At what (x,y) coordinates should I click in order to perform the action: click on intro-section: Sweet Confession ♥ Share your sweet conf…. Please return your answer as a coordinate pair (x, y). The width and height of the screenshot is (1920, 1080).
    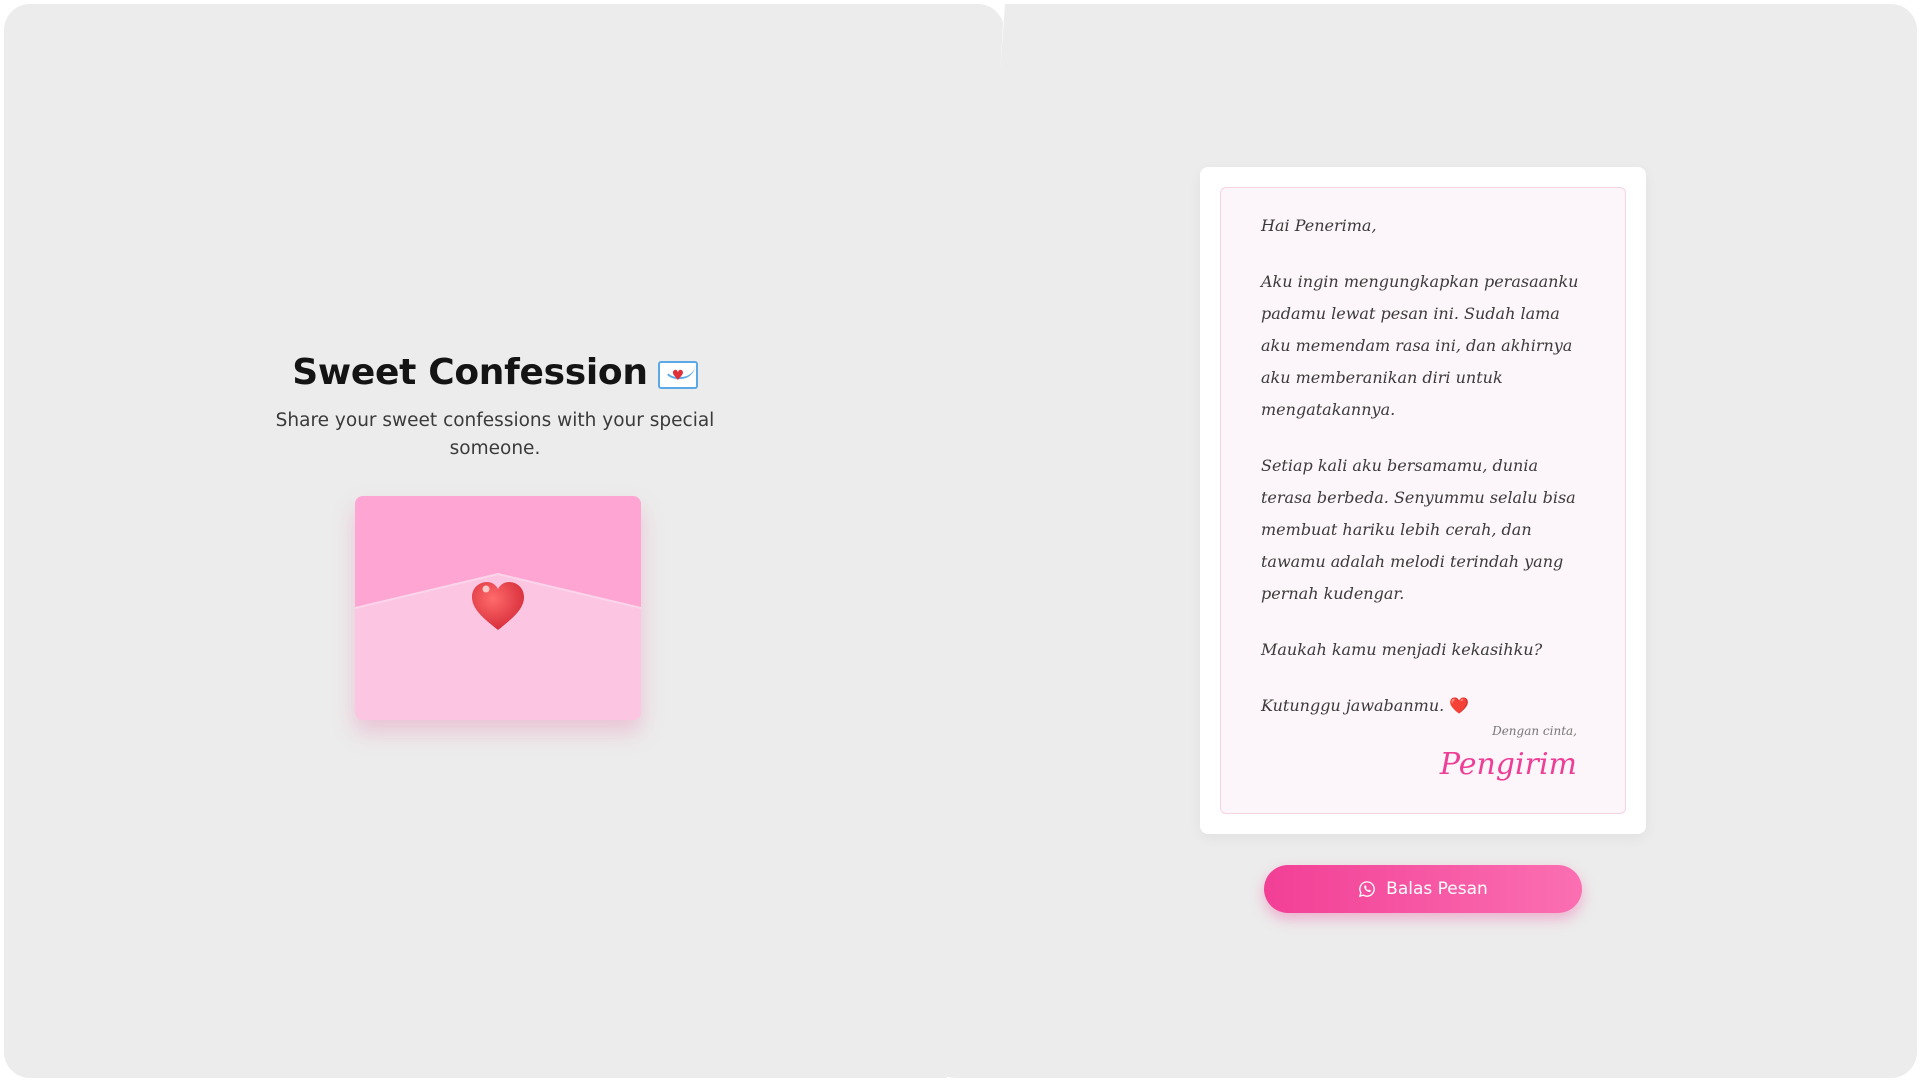
    Looking at the image, I should click on (495, 407).